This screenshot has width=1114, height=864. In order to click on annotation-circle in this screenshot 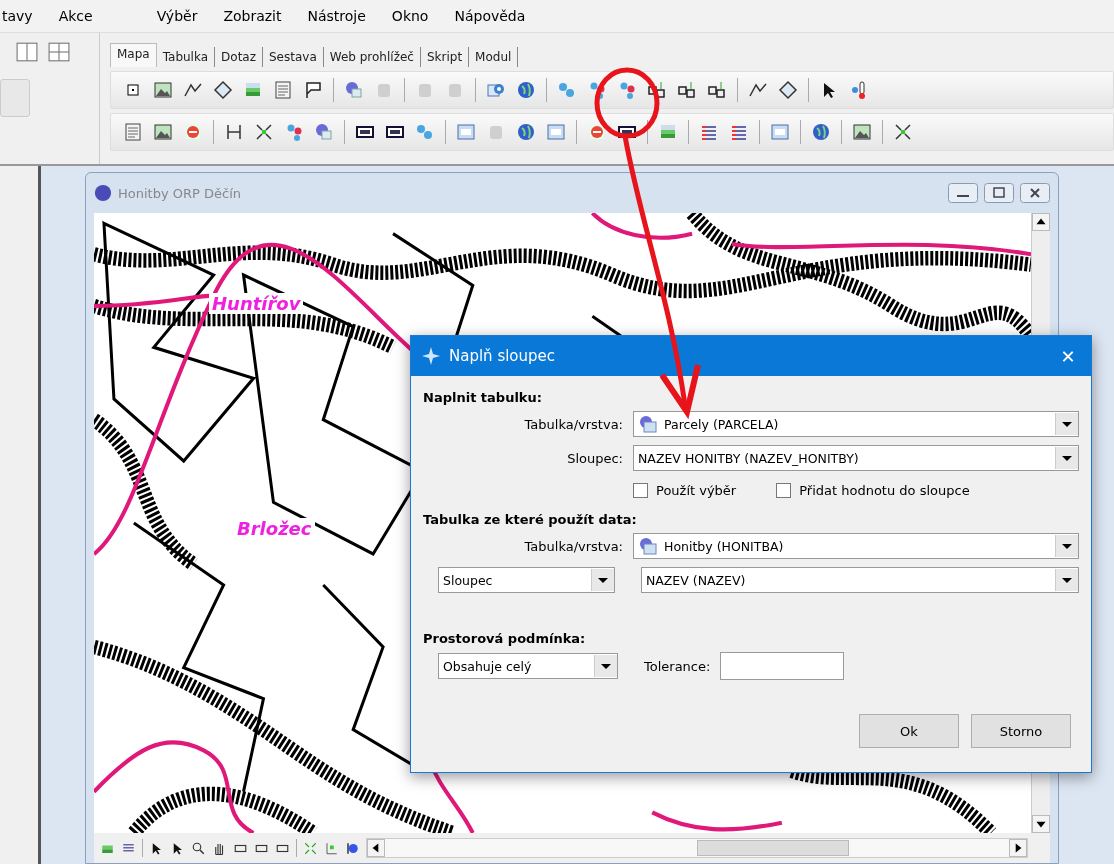, I will do `click(627, 103)`.